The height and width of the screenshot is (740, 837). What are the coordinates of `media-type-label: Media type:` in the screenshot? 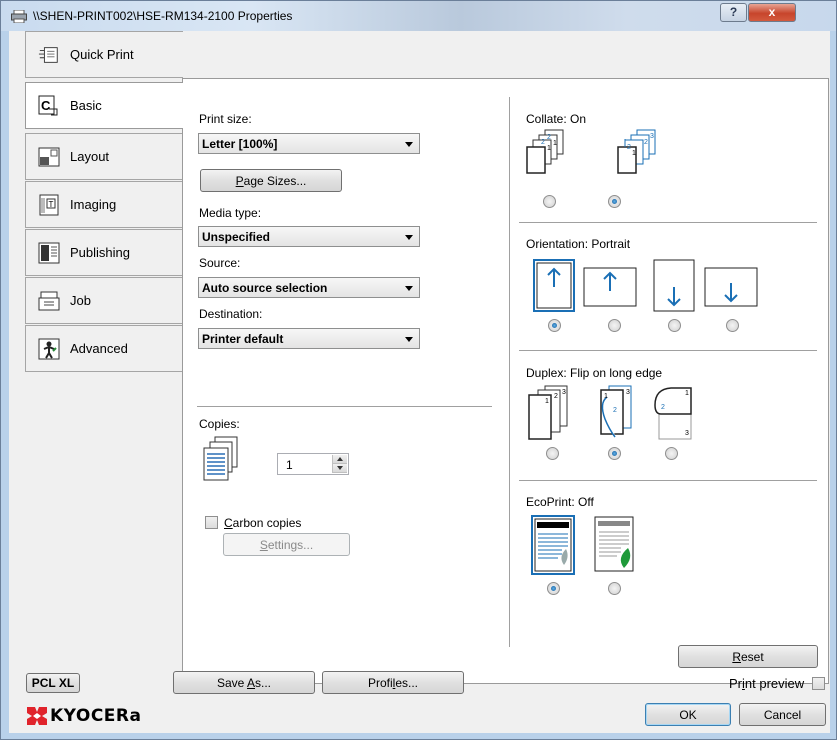 It's located at (230, 213).